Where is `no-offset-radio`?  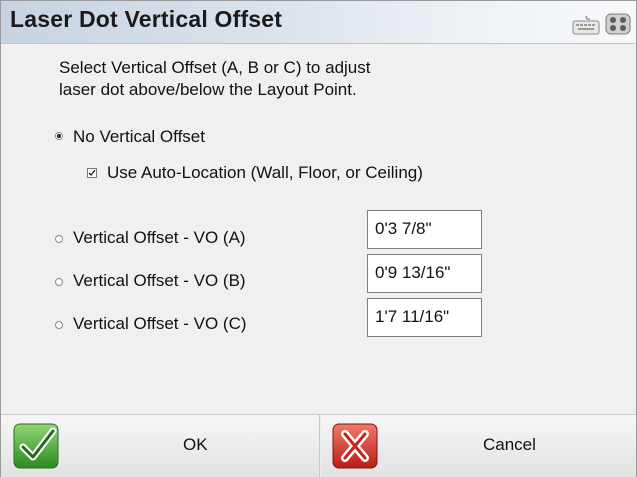 no-offset-radio is located at coordinates (59, 136).